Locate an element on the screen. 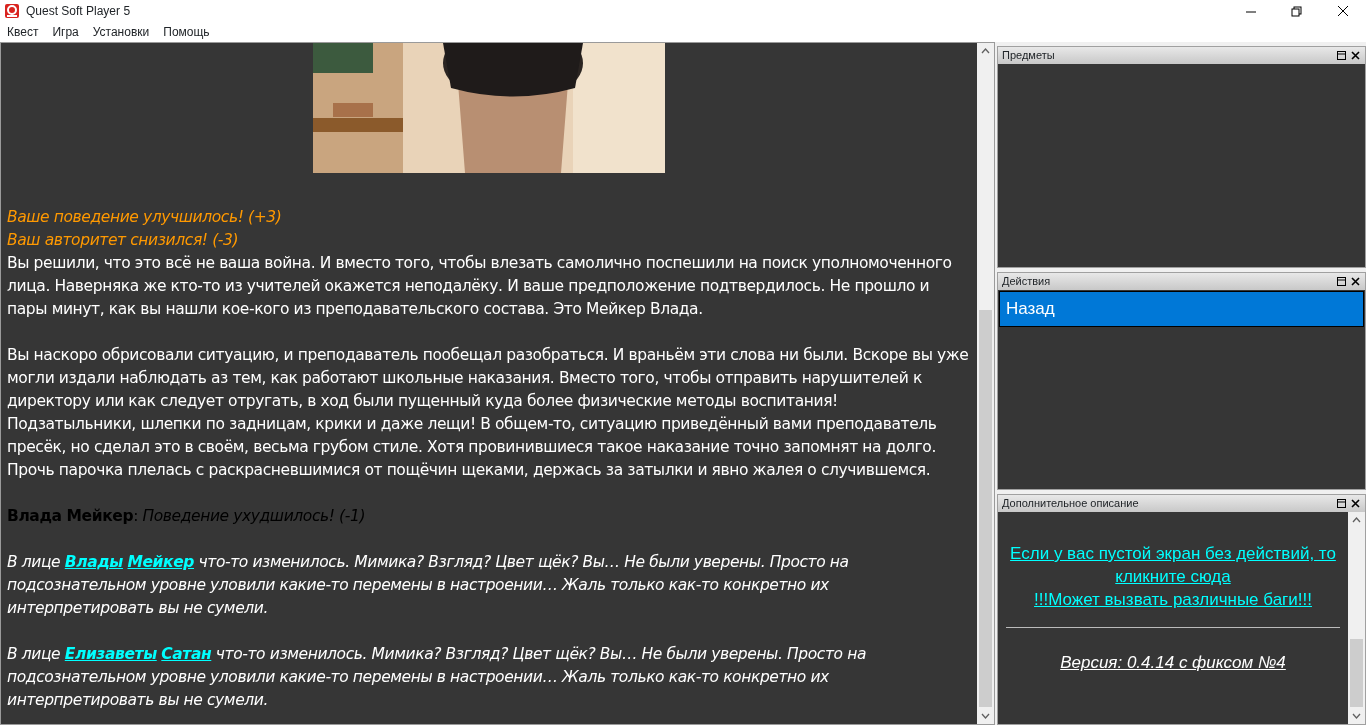  panel-title: Предметы is located at coordinates (1029, 56).